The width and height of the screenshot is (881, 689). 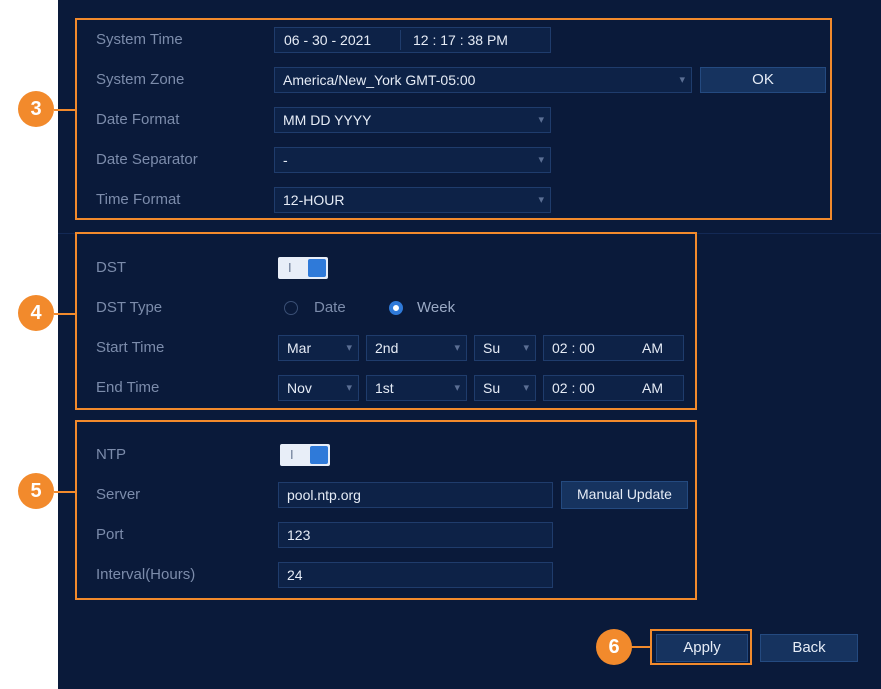 What do you see at coordinates (614, 647) in the screenshot?
I see `callout-badge-6: 6` at bounding box center [614, 647].